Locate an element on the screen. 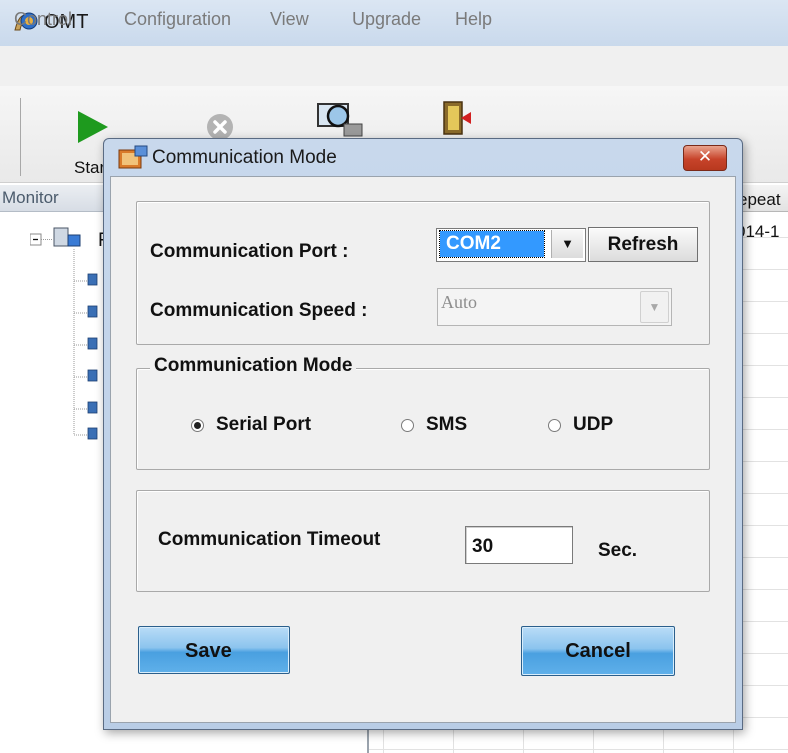 This screenshot has height=753, width=788. monitor-header-label: Monitor is located at coordinates (30, 197).